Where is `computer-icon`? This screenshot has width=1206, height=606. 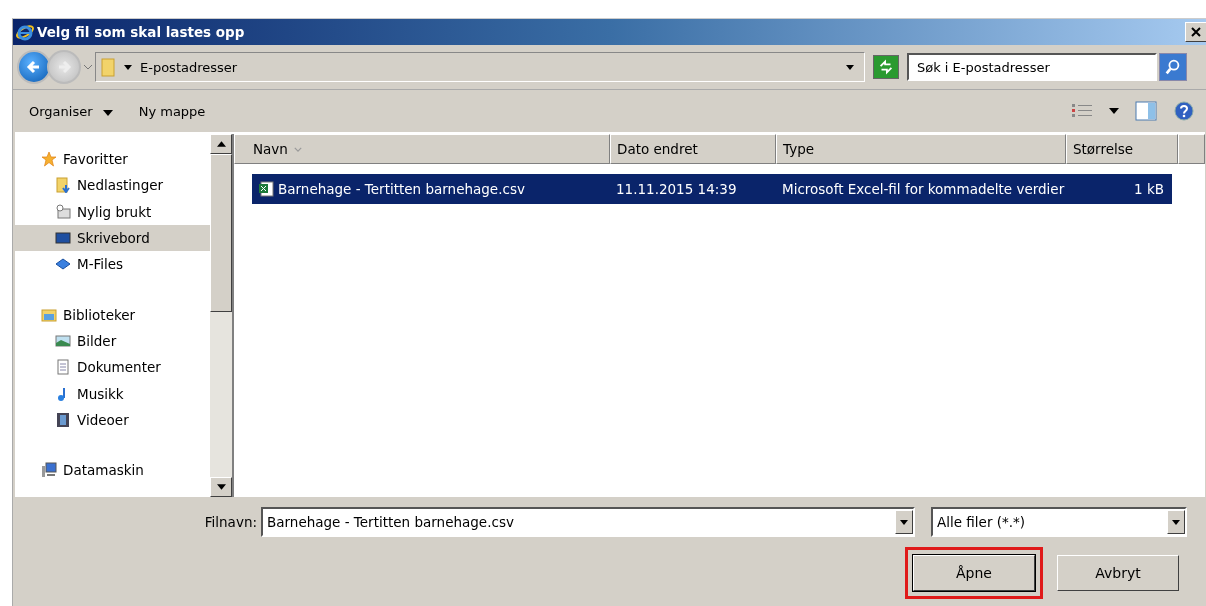 computer-icon is located at coordinates (49, 470).